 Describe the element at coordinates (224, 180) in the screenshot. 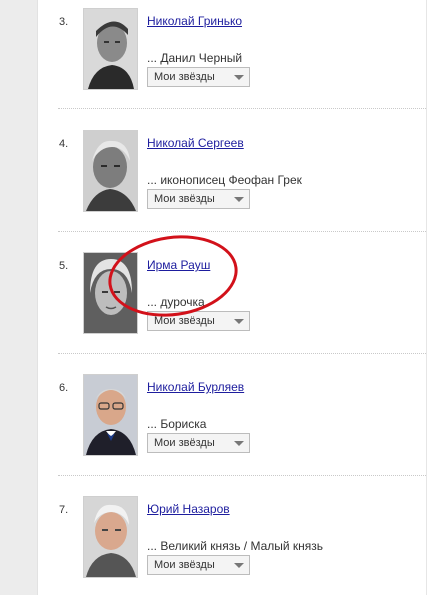

I see `role-text: ... иконописец Феофан Грек` at that location.